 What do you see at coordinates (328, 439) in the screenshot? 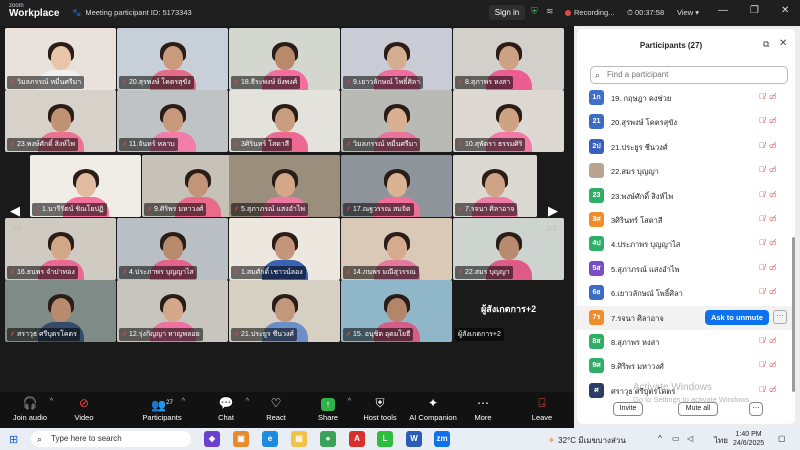
I see `chrome-icon: ●` at bounding box center [328, 439].